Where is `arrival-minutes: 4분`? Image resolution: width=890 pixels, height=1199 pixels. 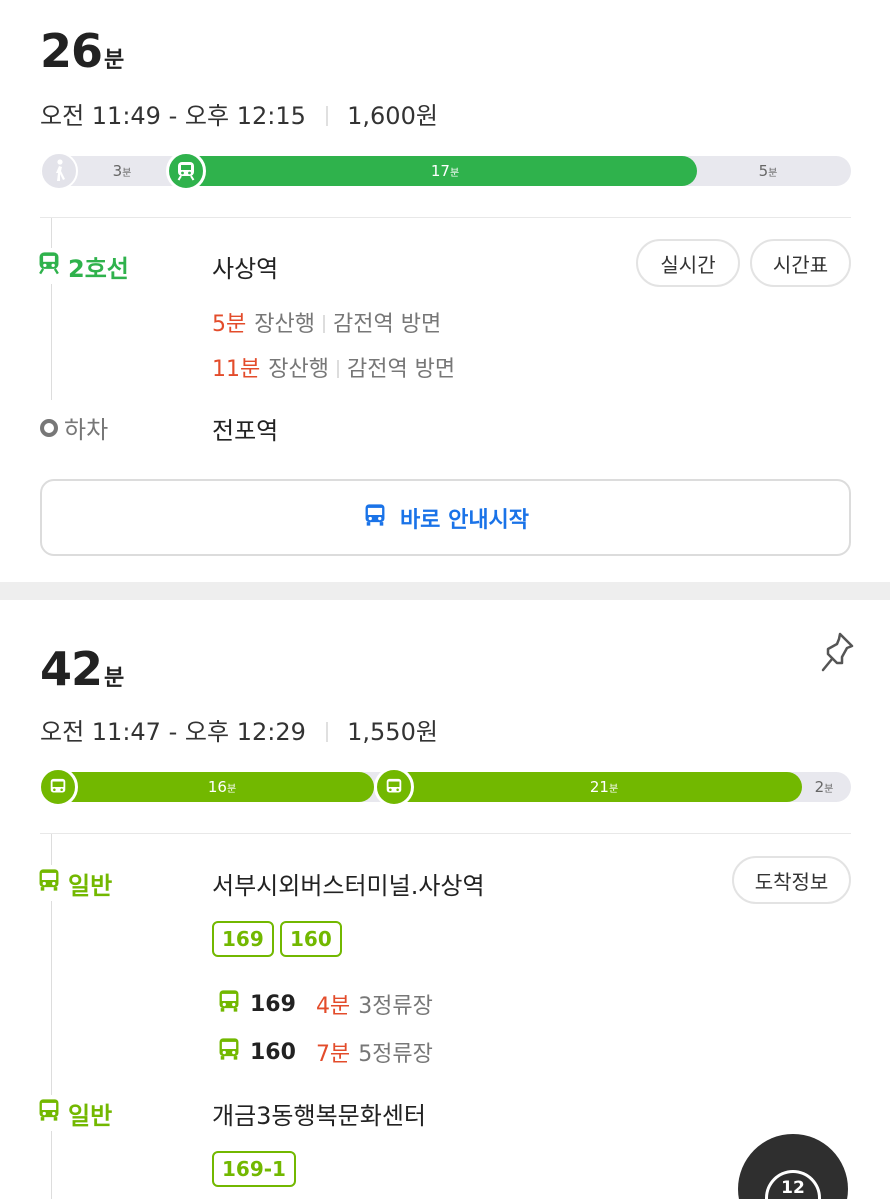
arrival-minutes: 4분 is located at coordinates (333, 1006).